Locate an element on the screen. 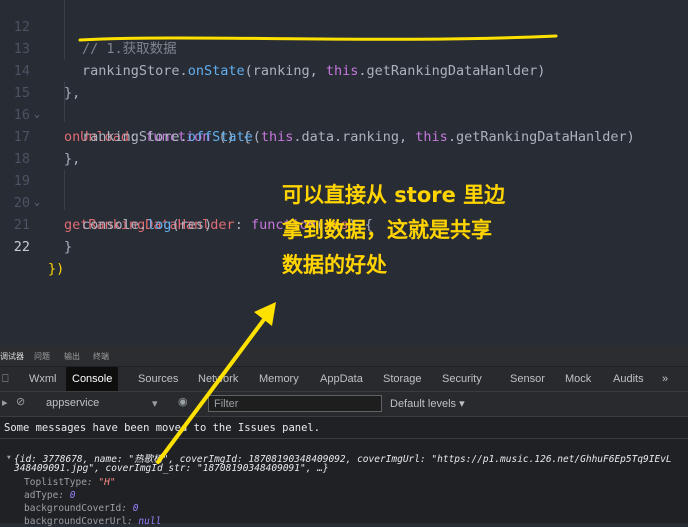 Image resolution: width=688 pixels, height=527 pixels. log-levels-select: Default levels ▾ is located at coordinates (427, 403).